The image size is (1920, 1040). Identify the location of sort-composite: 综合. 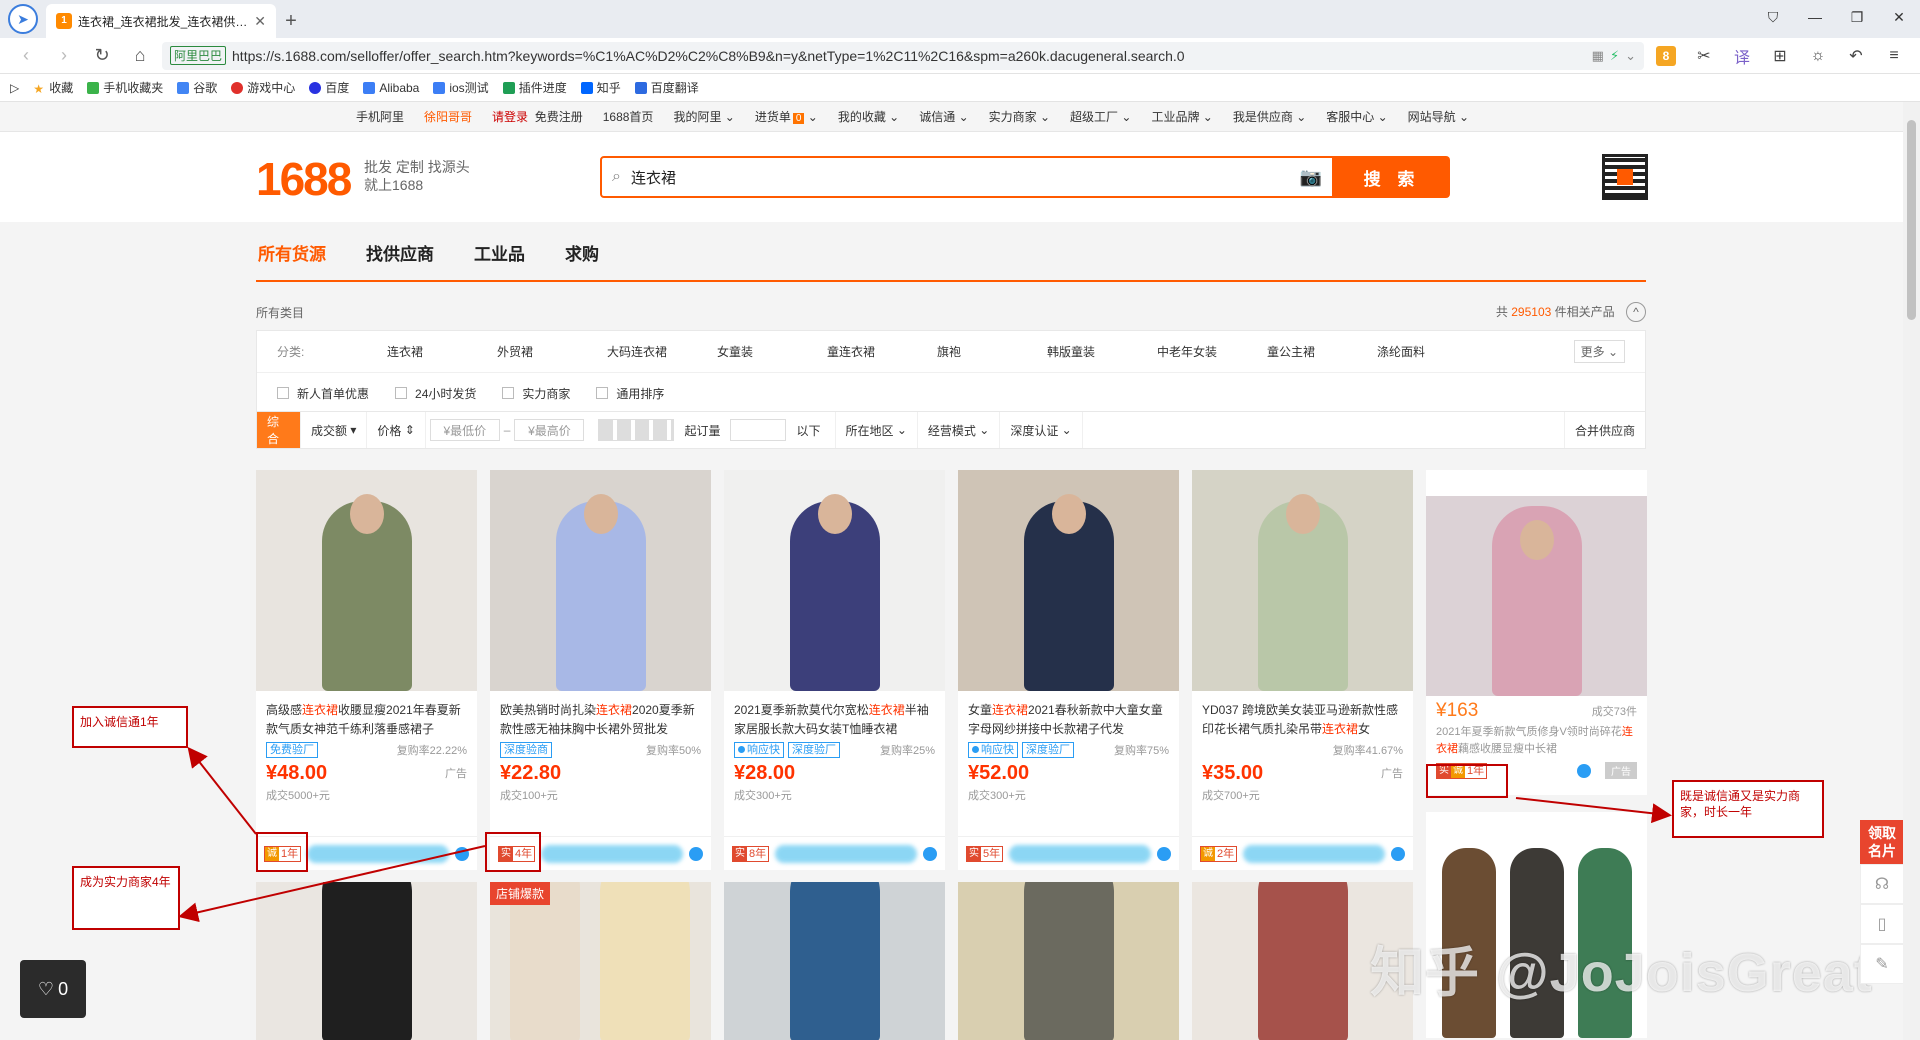
(279, 430).